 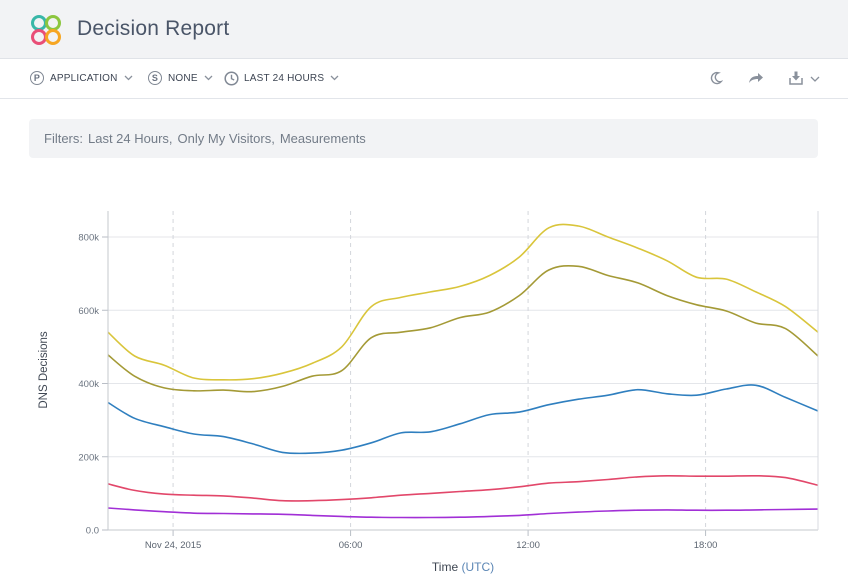 I want to click on x-tick-label: Nov 24, 2015, so click(x=173, y=545).